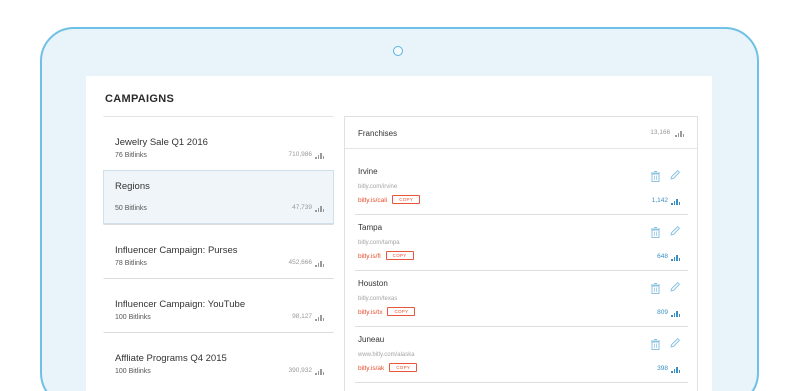  What do you see at coordinates (132, 186) in the screenshot?
I see `campaign-name: Regions` at bounding box center [132, 186].